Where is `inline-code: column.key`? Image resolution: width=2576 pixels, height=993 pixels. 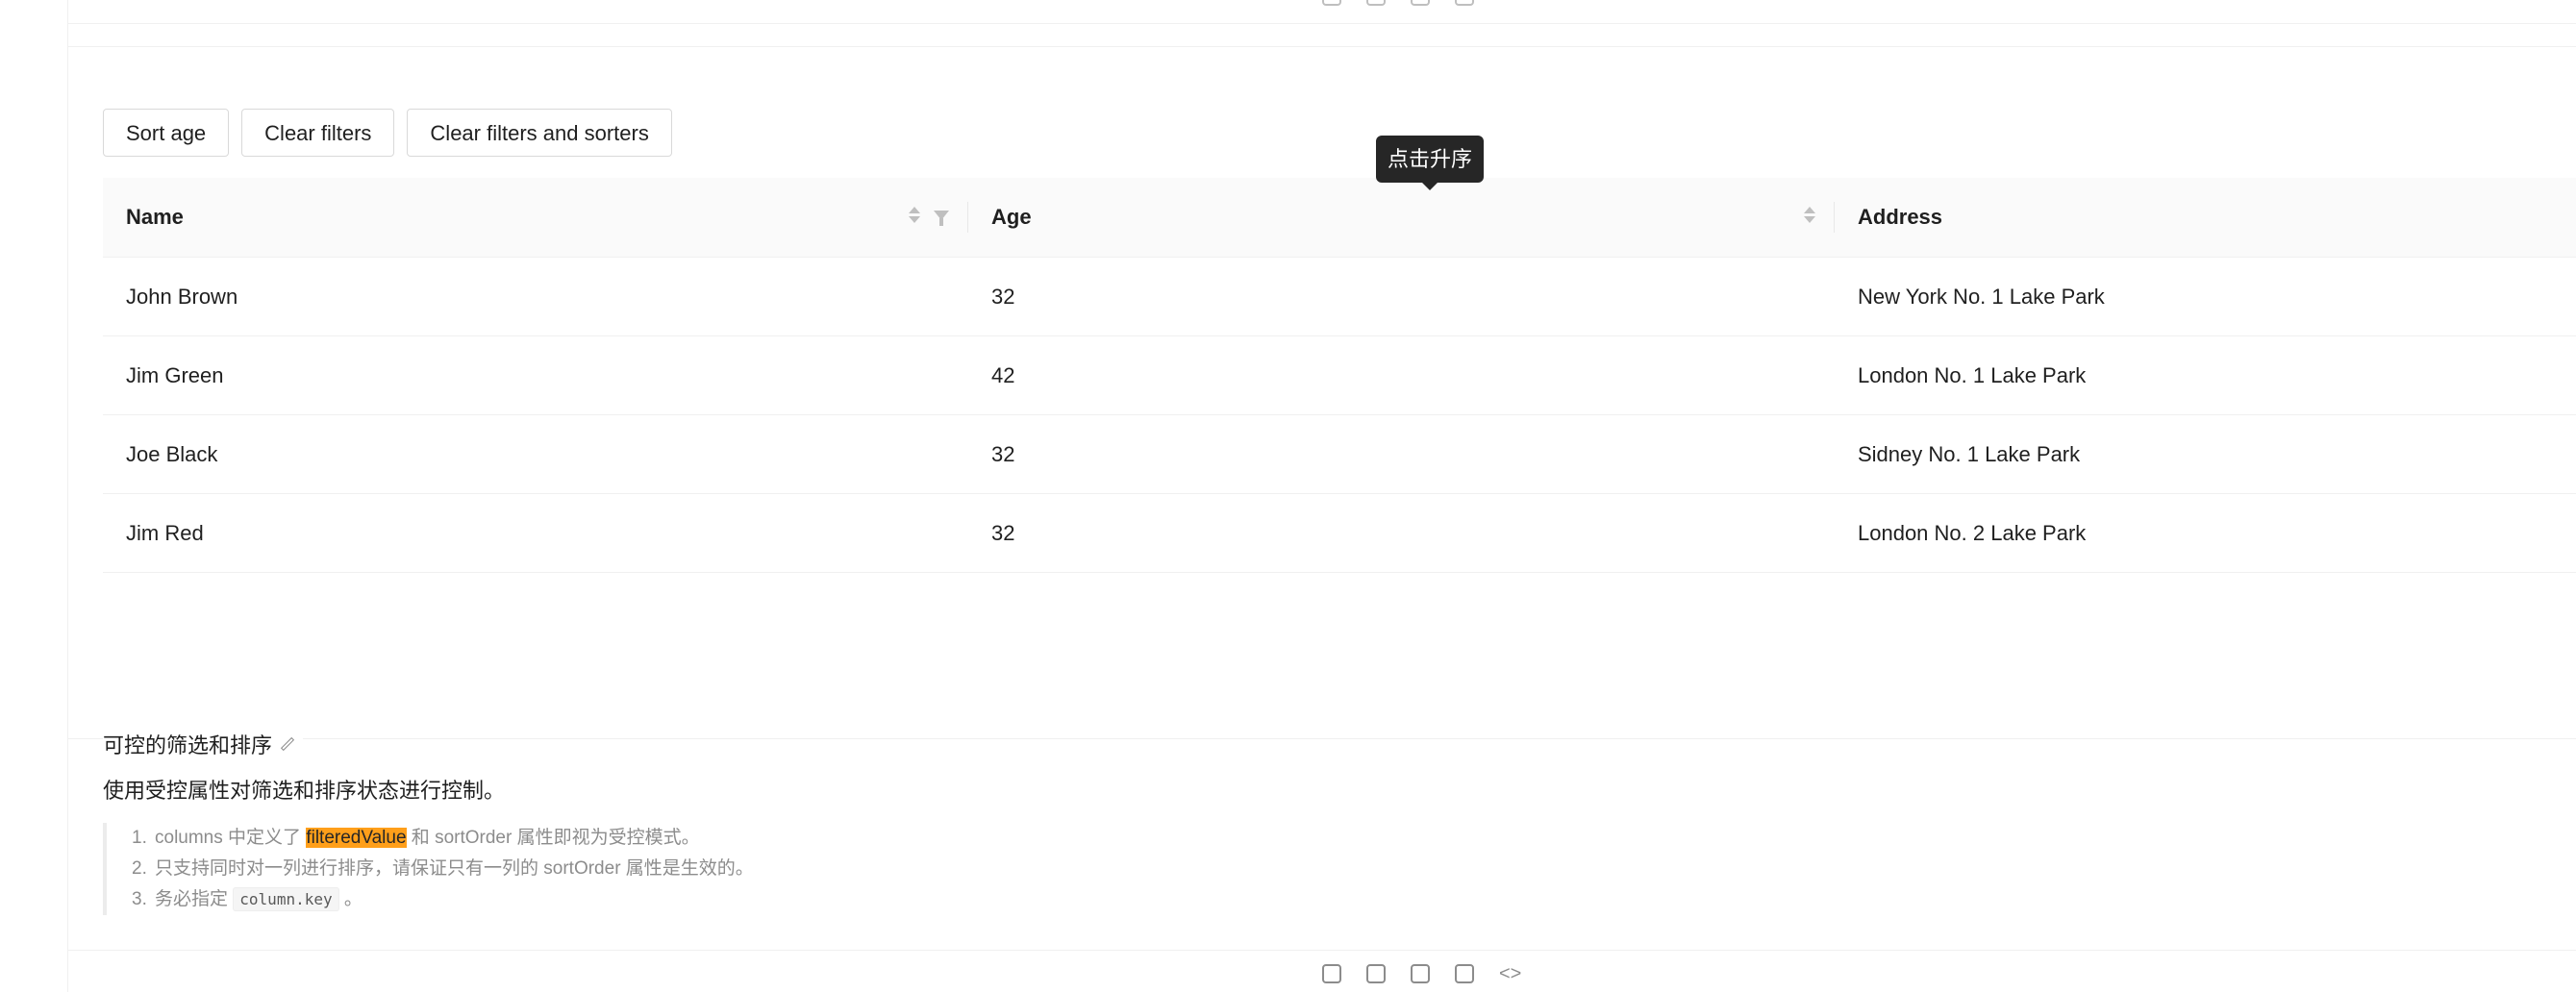
inline-code: column.key is located at coordinates (286, 899).